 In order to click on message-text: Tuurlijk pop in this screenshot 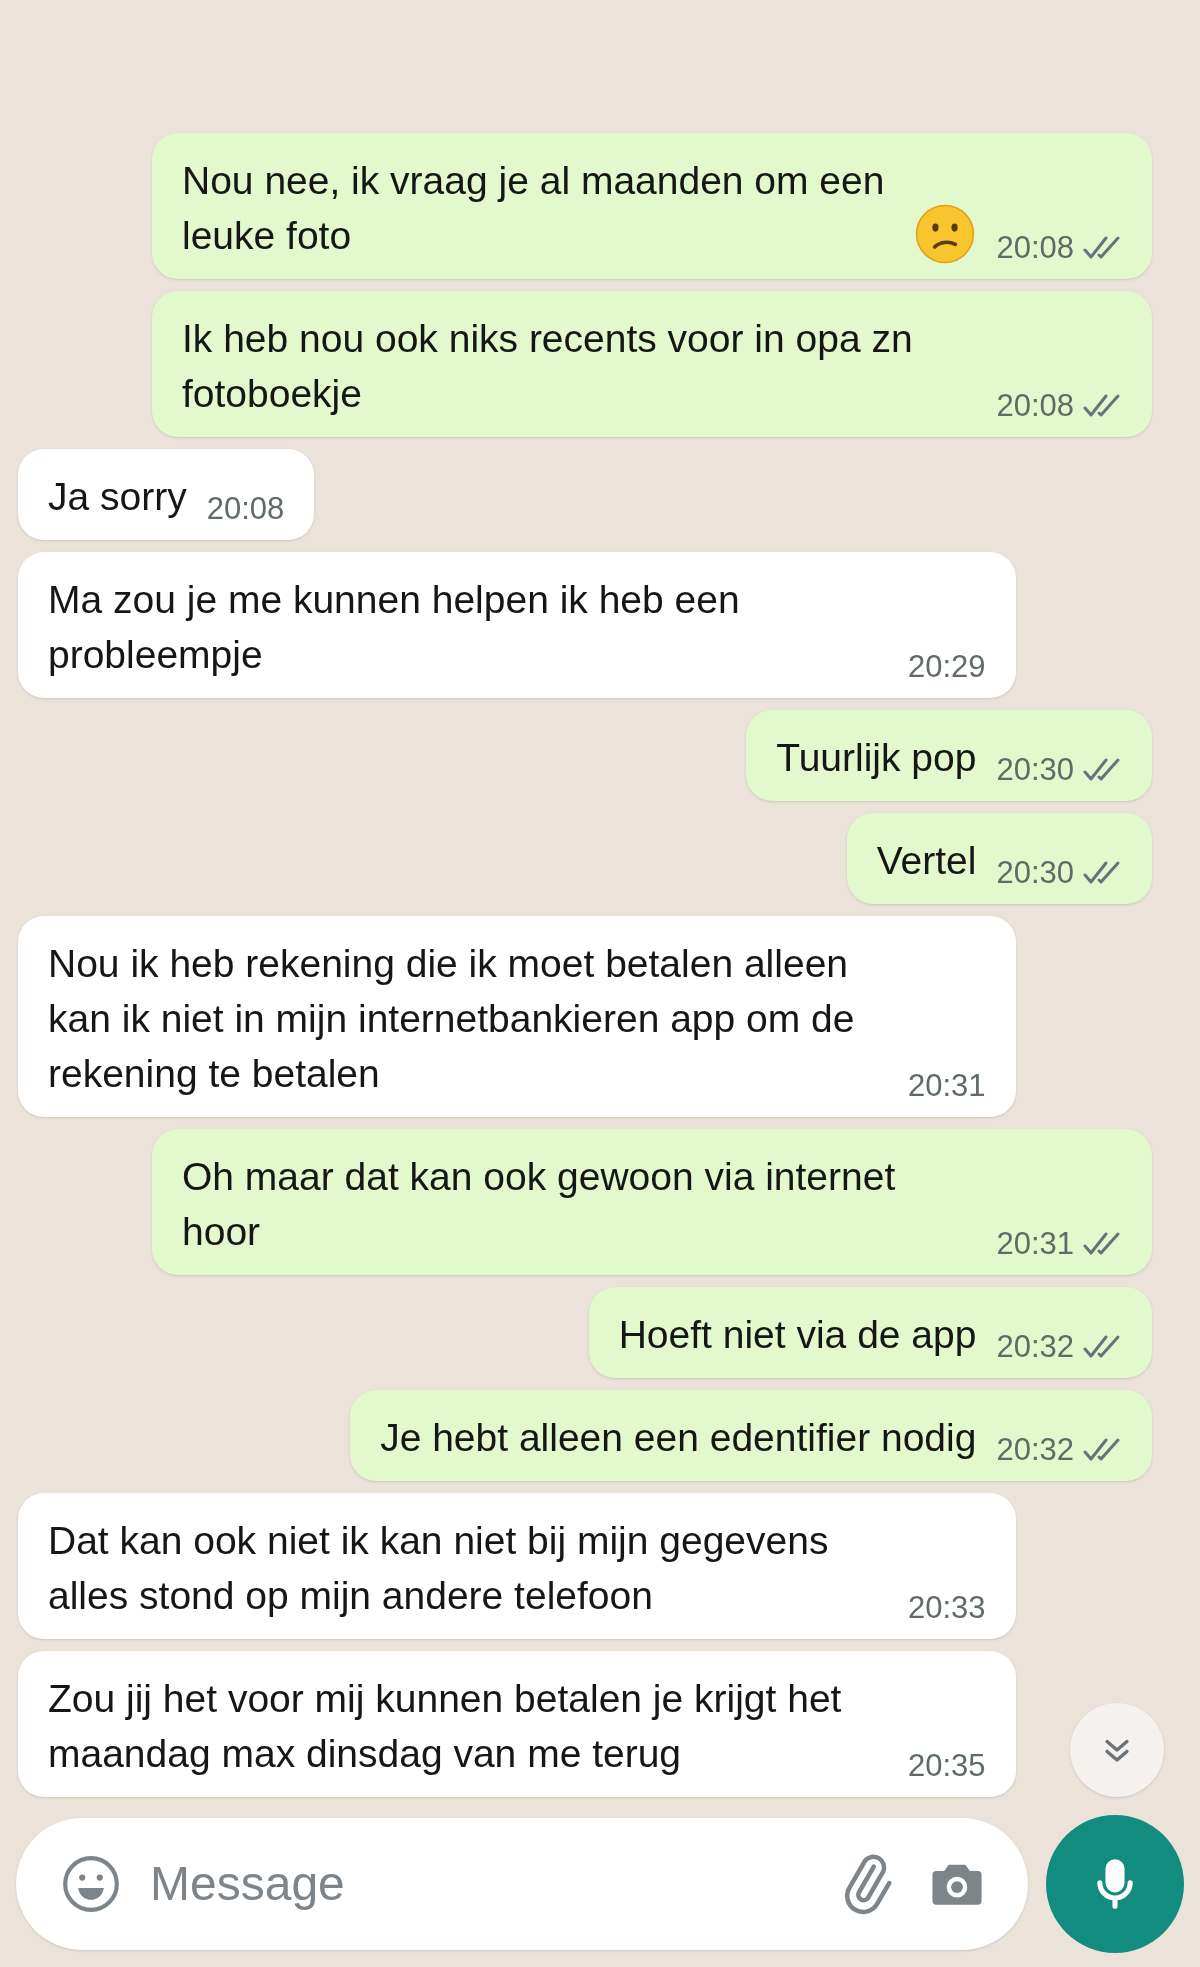, I will do `click(876, 758)`.